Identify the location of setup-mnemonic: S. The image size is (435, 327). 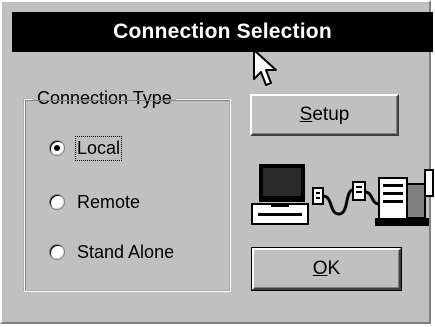
(306, 114).